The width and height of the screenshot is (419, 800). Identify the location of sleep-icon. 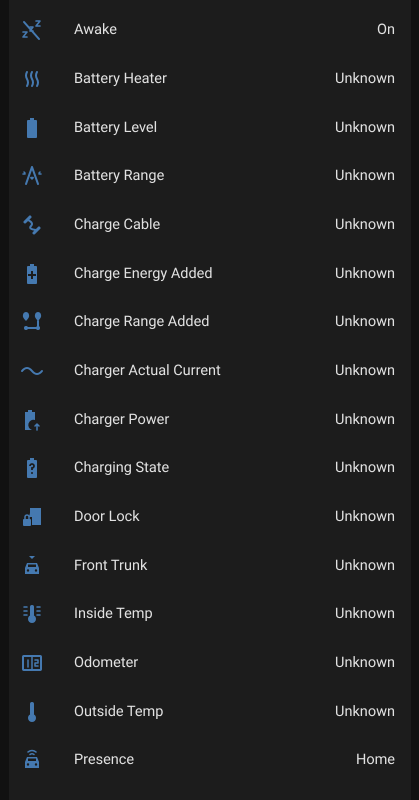
(32, 30).